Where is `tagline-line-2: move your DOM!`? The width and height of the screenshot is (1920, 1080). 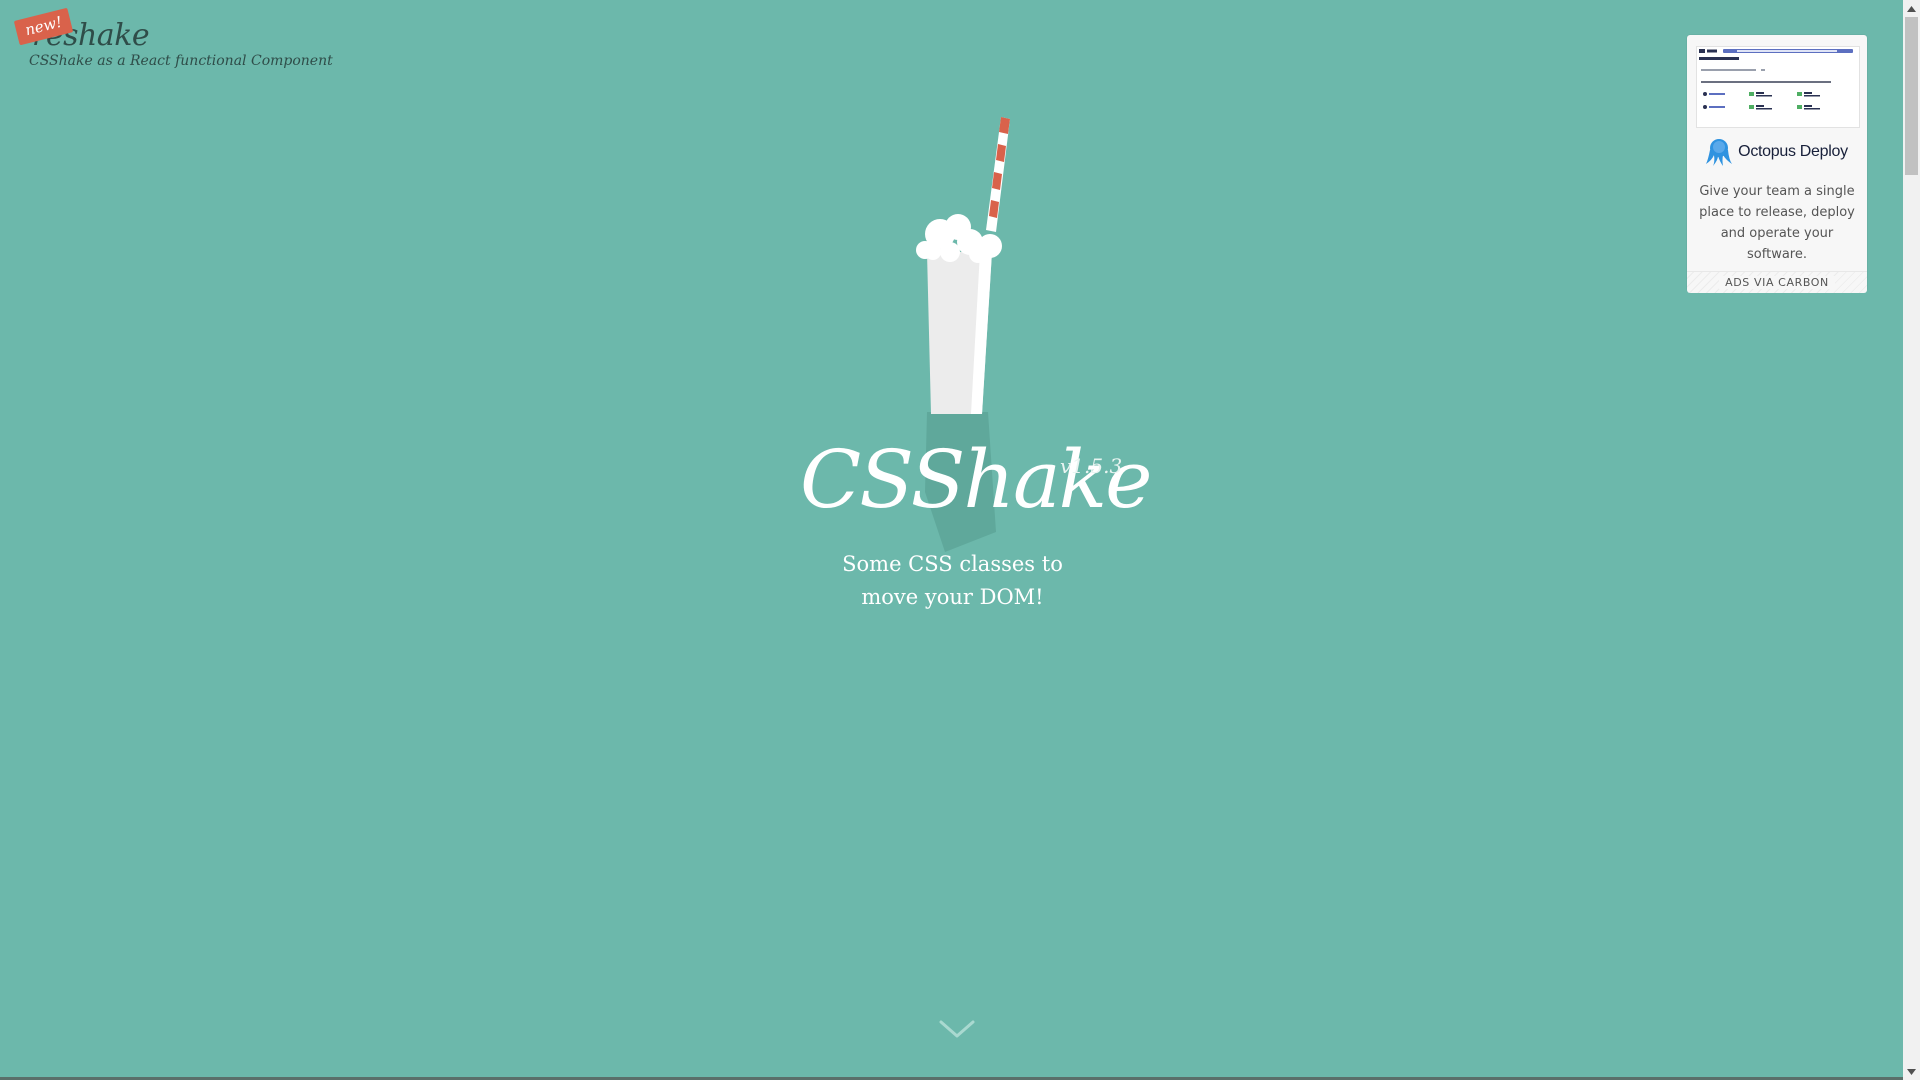 tagline-line-2: move your DOM! is located at coordinates (952, 597).